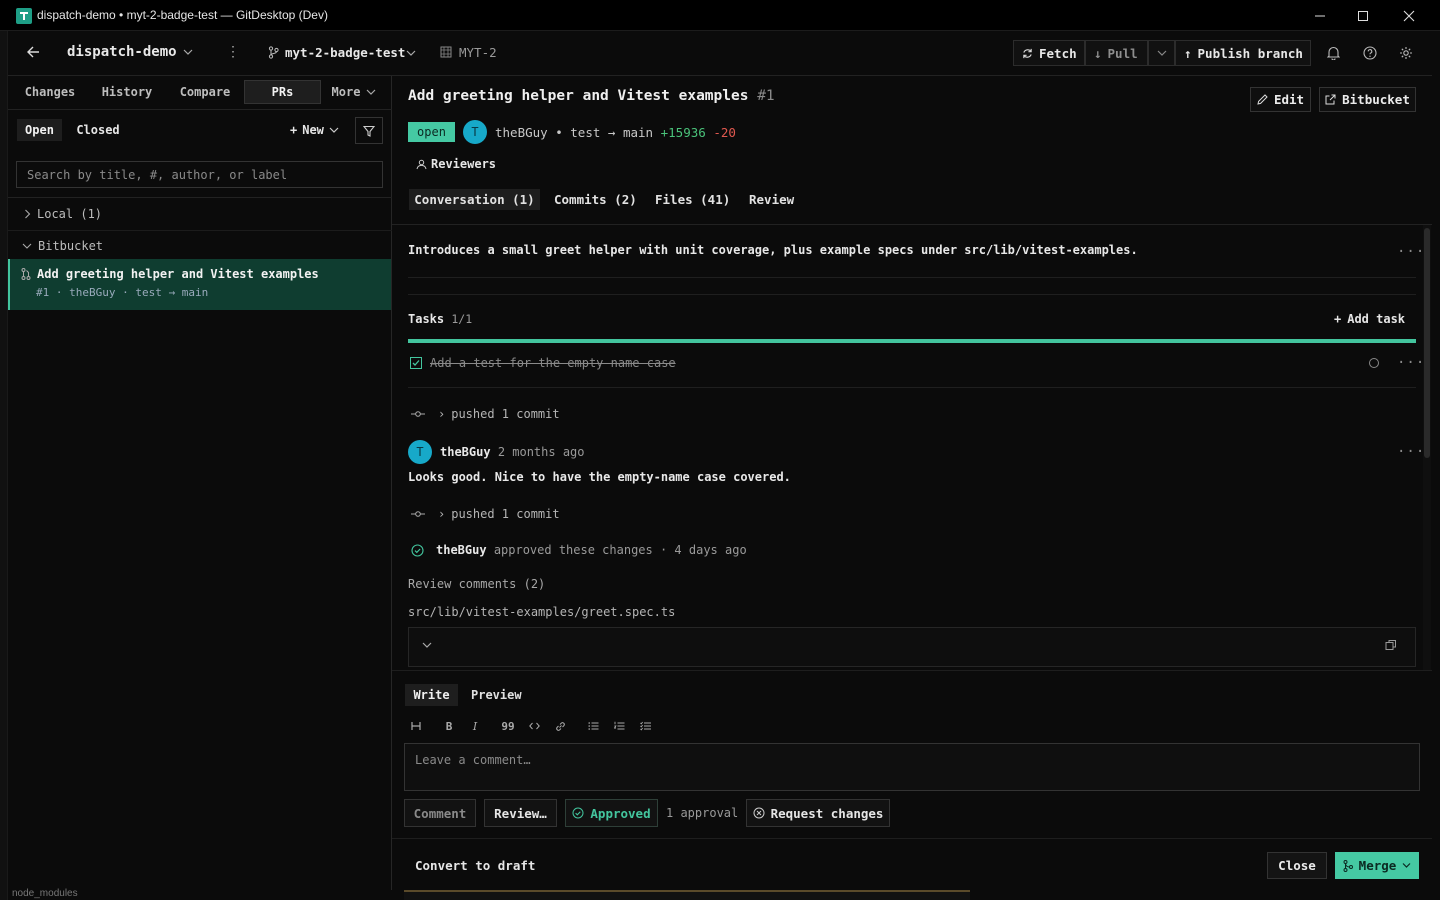 This screenshot has width=1440, height=900. I want to click on pr-search-input, so click(199, 174).